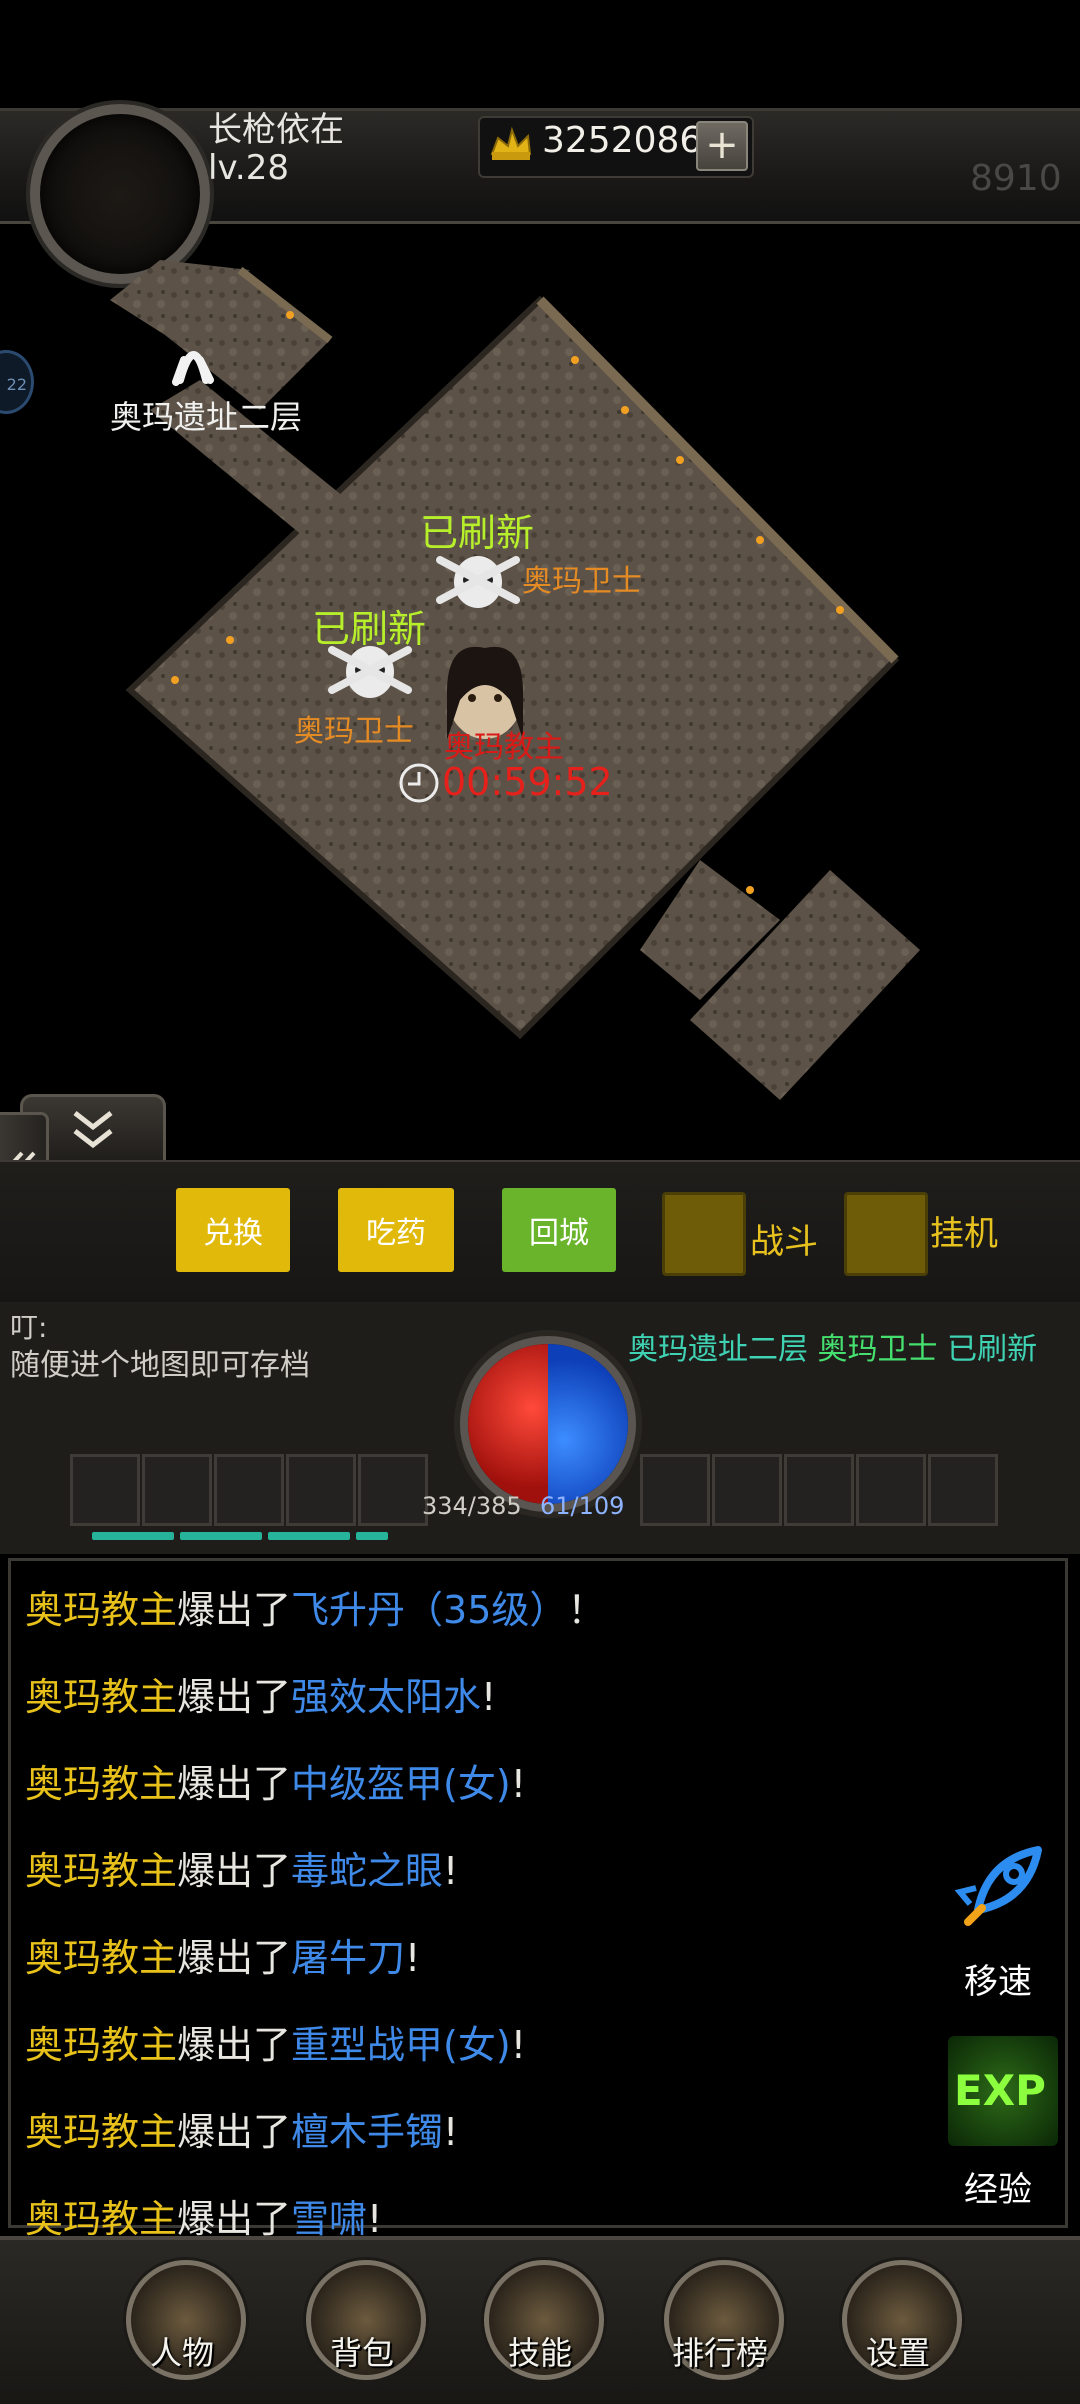 This screenshot has height=2404, width=1080. Describe the element at coordinates (401, 1784) in the screenshot. I see `chat-item: 中级盔甲(女)` at that location.